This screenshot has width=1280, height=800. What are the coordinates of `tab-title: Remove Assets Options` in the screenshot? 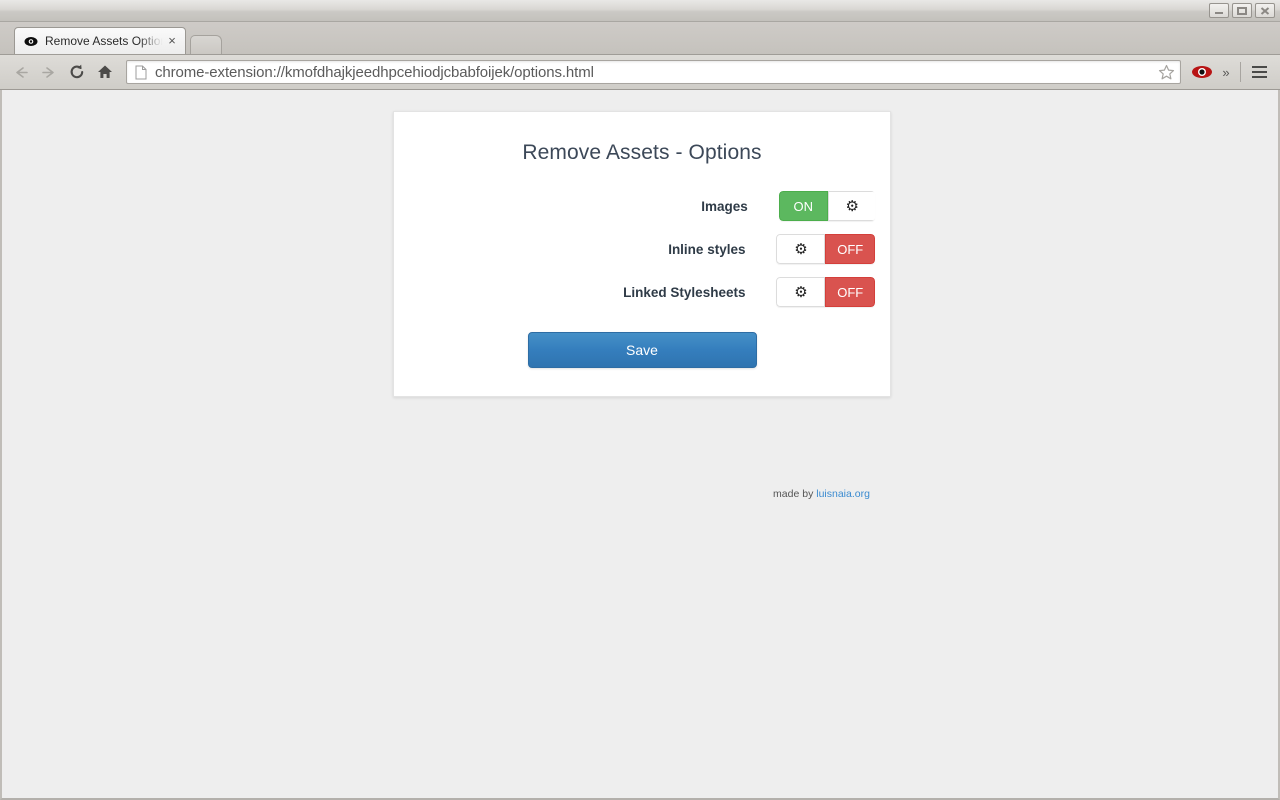 It's located at (105, 41).